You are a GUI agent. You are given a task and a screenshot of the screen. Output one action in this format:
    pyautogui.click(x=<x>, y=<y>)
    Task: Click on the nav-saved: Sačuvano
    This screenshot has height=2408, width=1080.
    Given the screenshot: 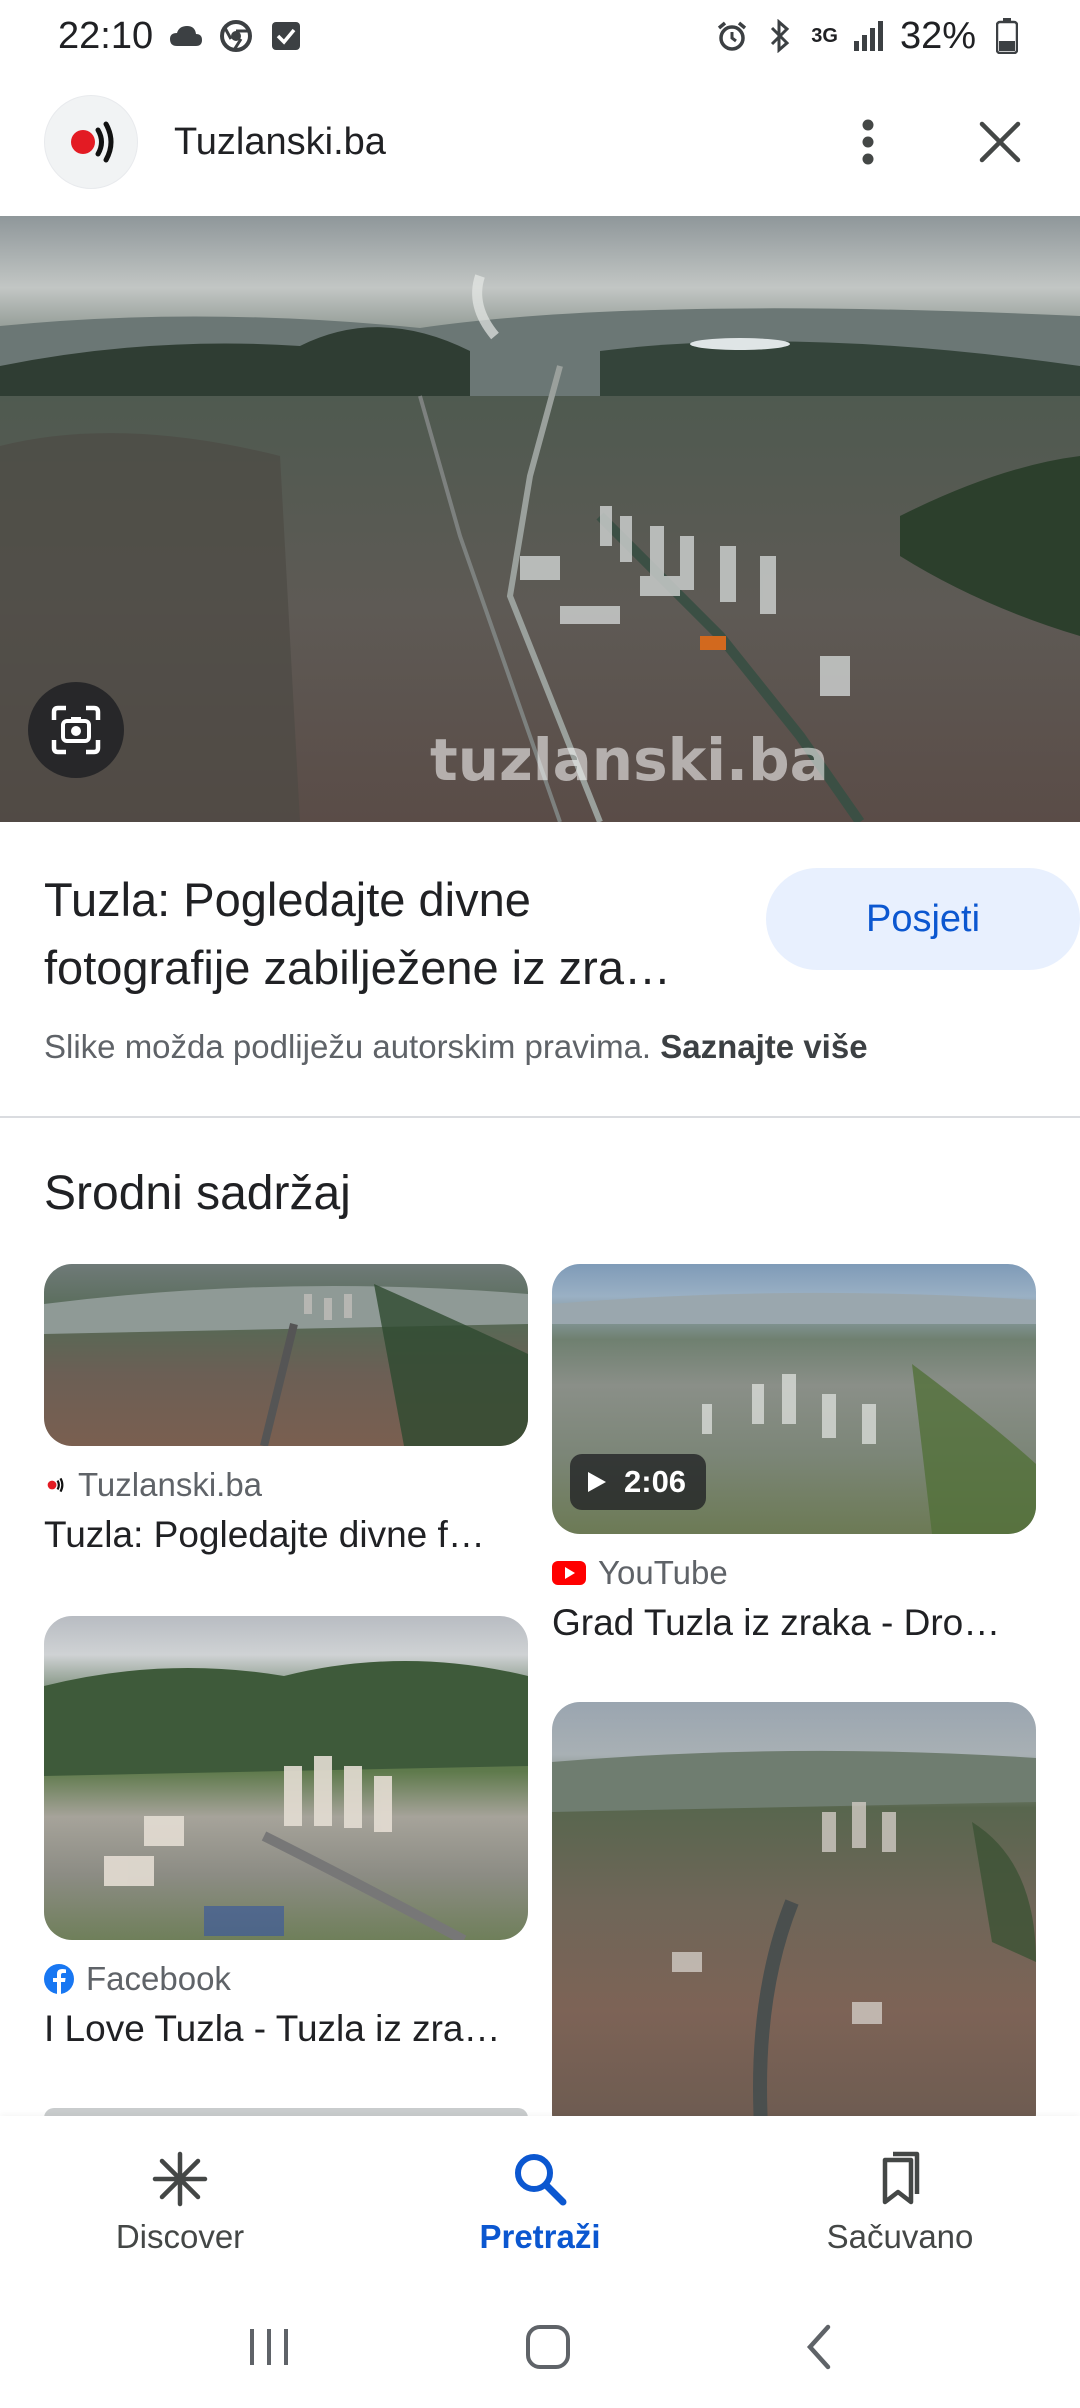 What is the action you would take?
    pyautogui.click(x=900, y=2203)
    